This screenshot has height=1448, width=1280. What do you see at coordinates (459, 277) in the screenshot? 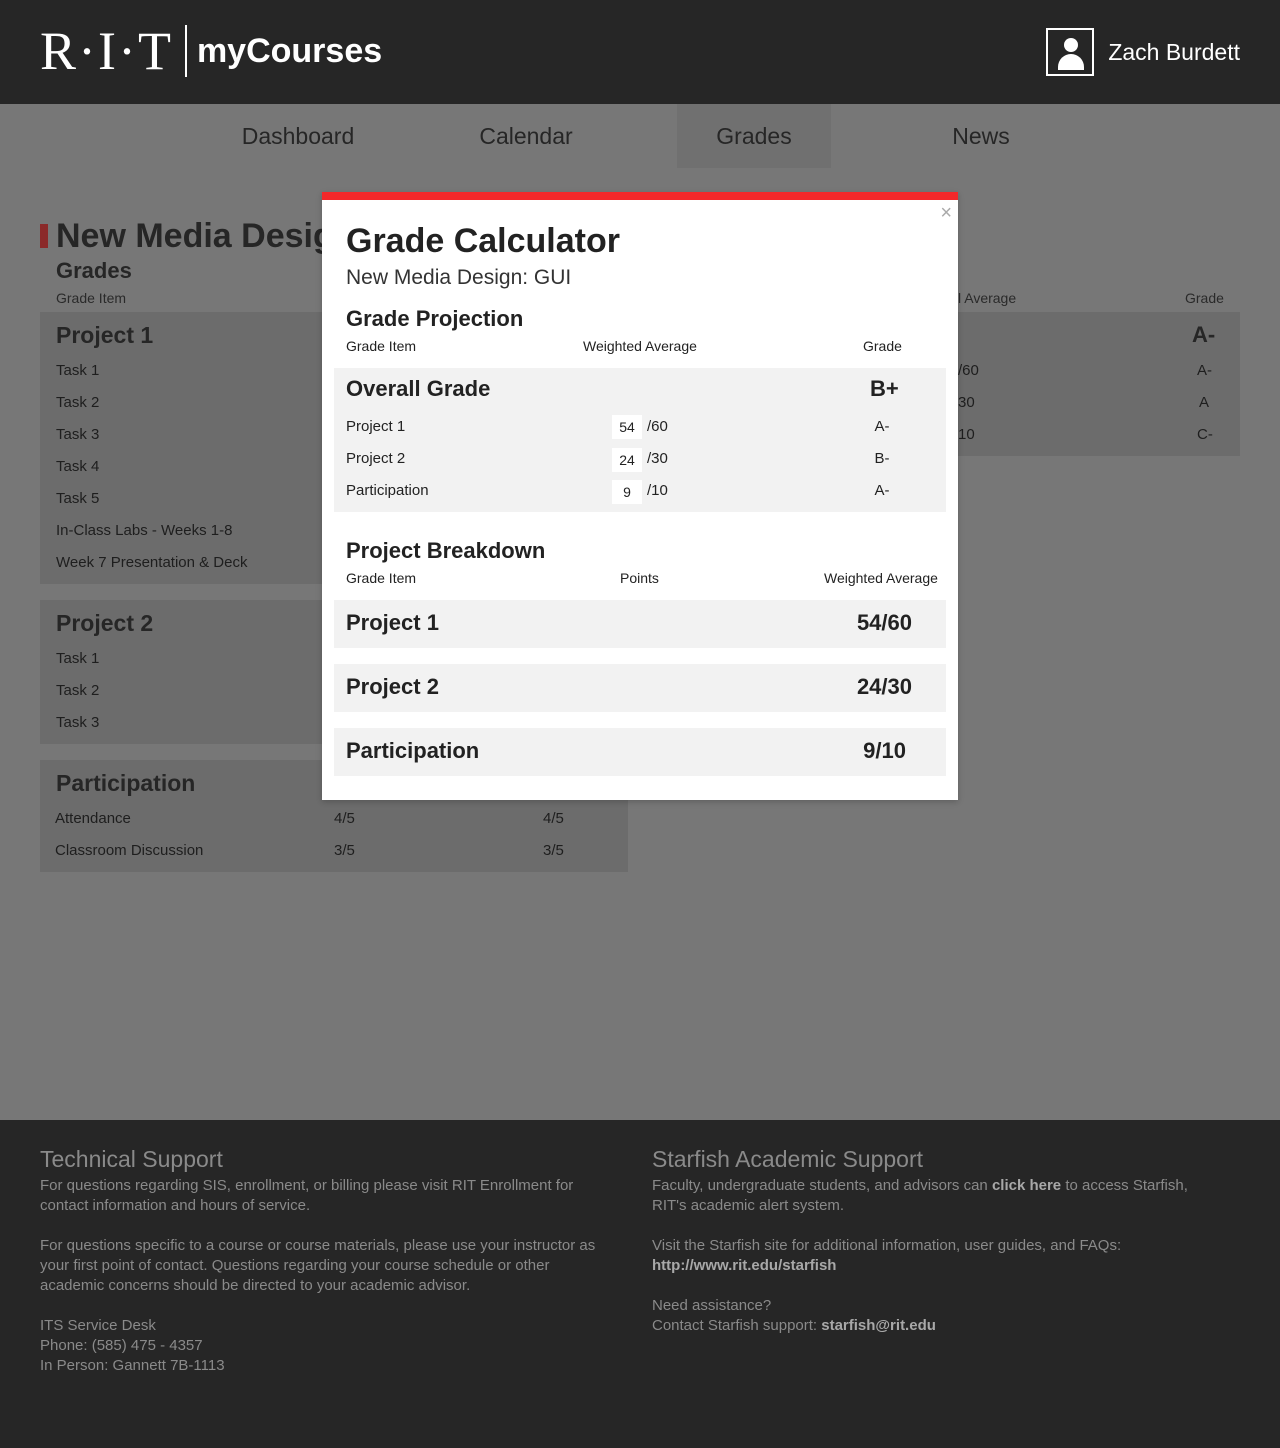
I see `modal-subtitle: New Media Design: GUI` at bounding box center [459, 277].